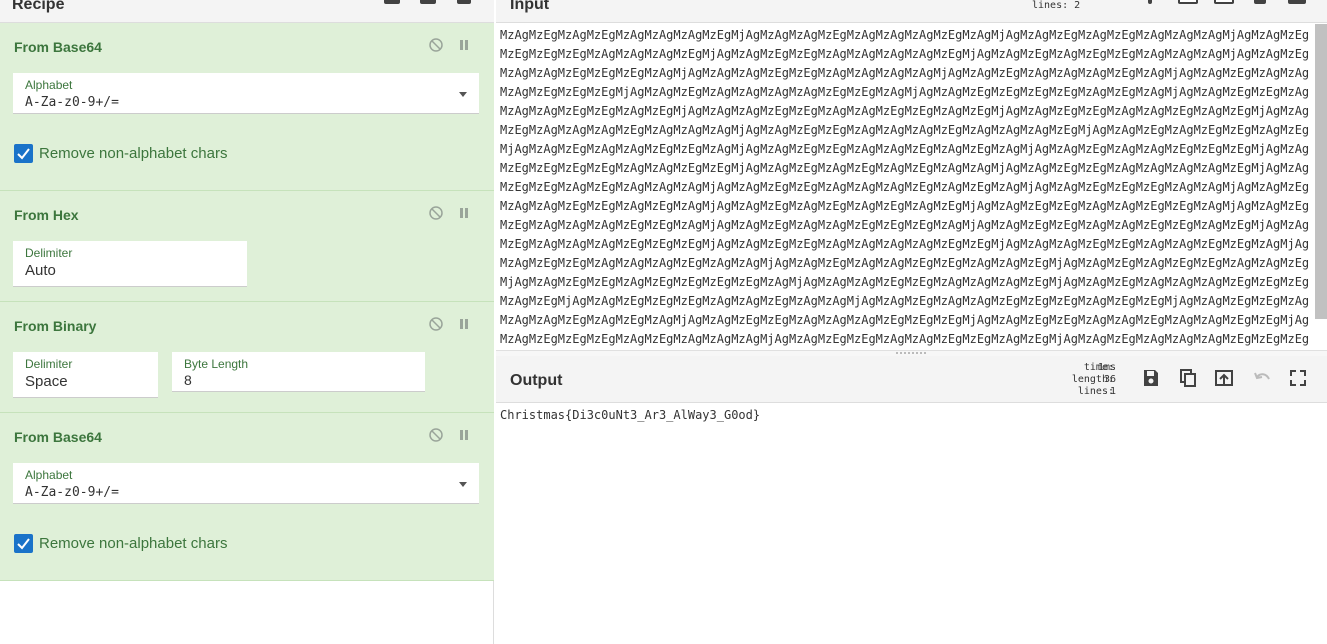 This screenshot has height=644, width=1327. What do you see at coordinates (1297, 2) in the screenshot?
I see `reset-layout-icon` at bounding box center [1297, 2].